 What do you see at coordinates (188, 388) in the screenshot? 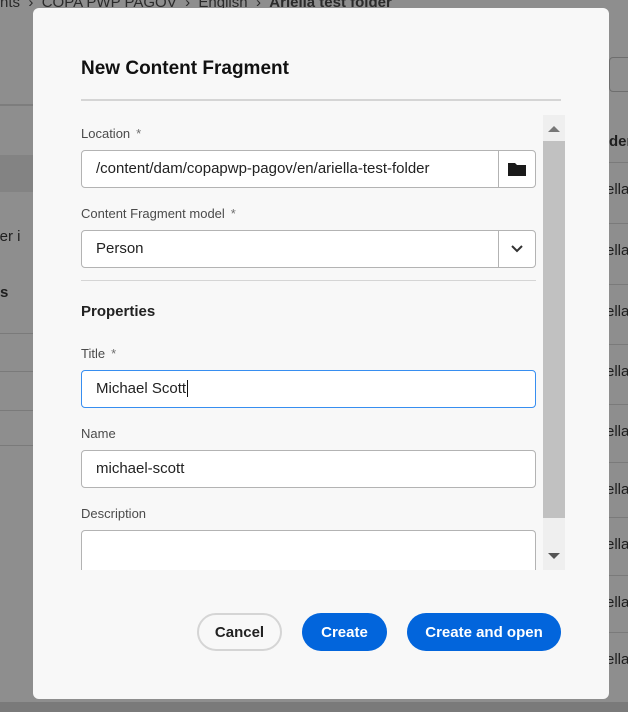
I see `text-cursor` at bounding box center [188, 388].